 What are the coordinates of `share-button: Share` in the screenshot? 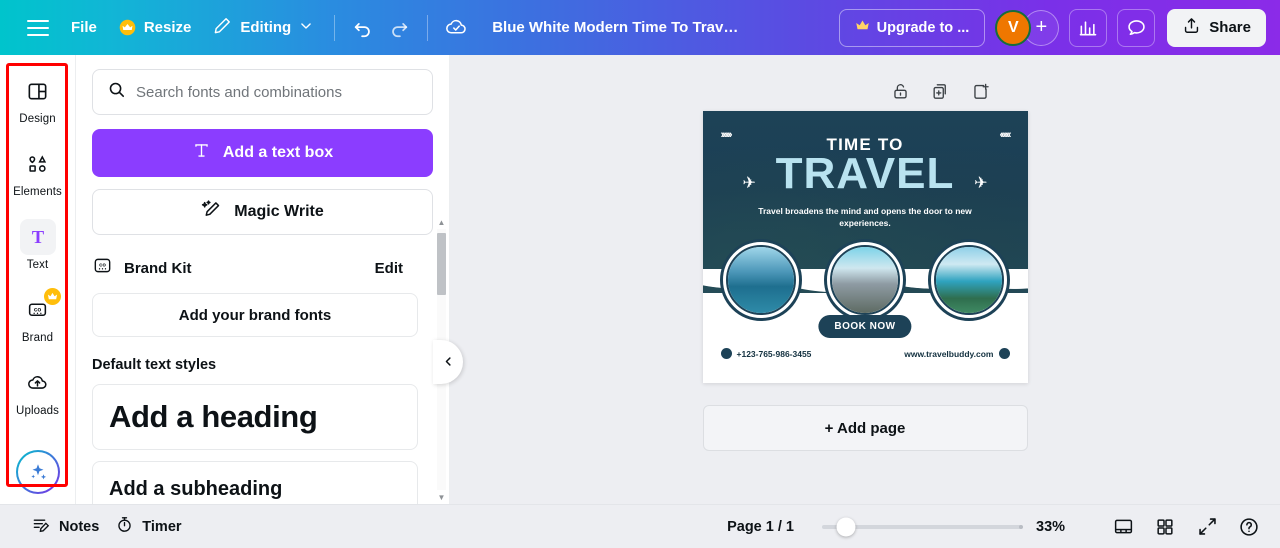 It's located at (1216, 27).